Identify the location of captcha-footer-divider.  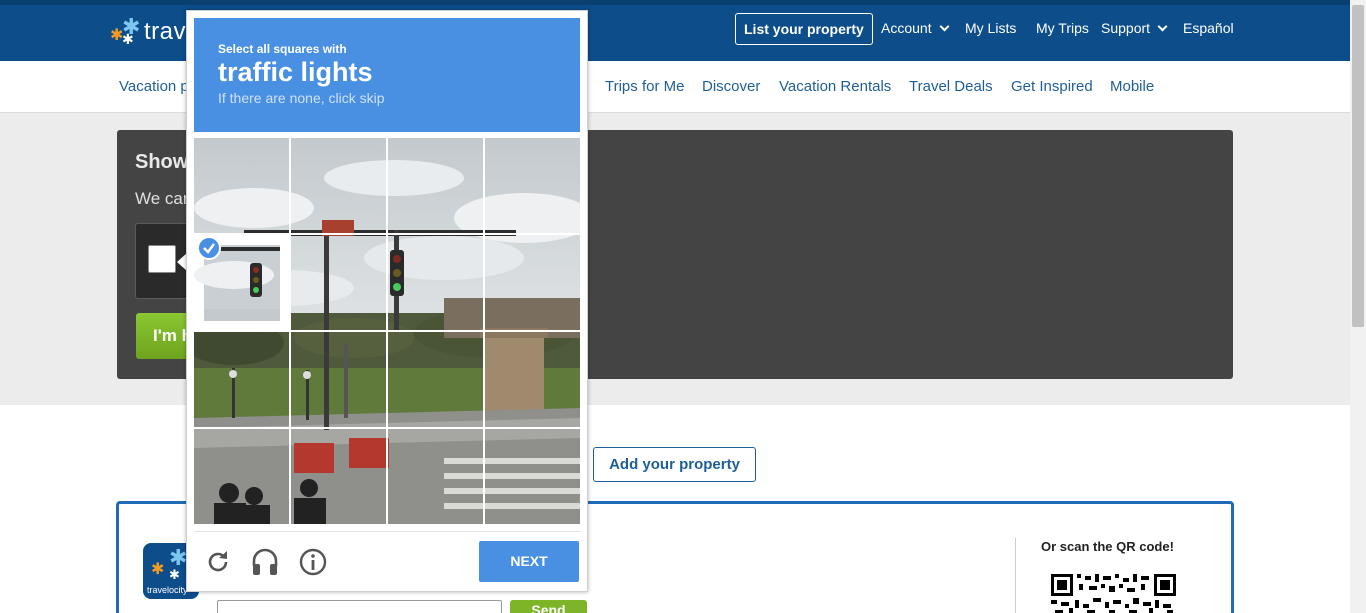
(387, 531).